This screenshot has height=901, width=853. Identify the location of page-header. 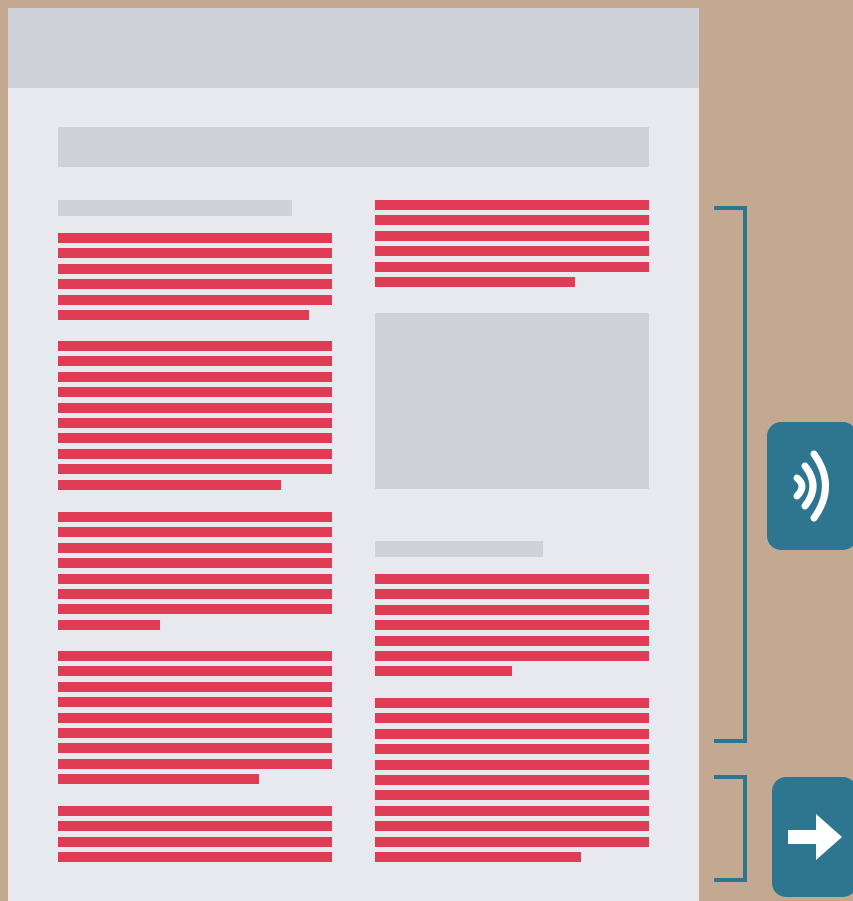
(353, 48).